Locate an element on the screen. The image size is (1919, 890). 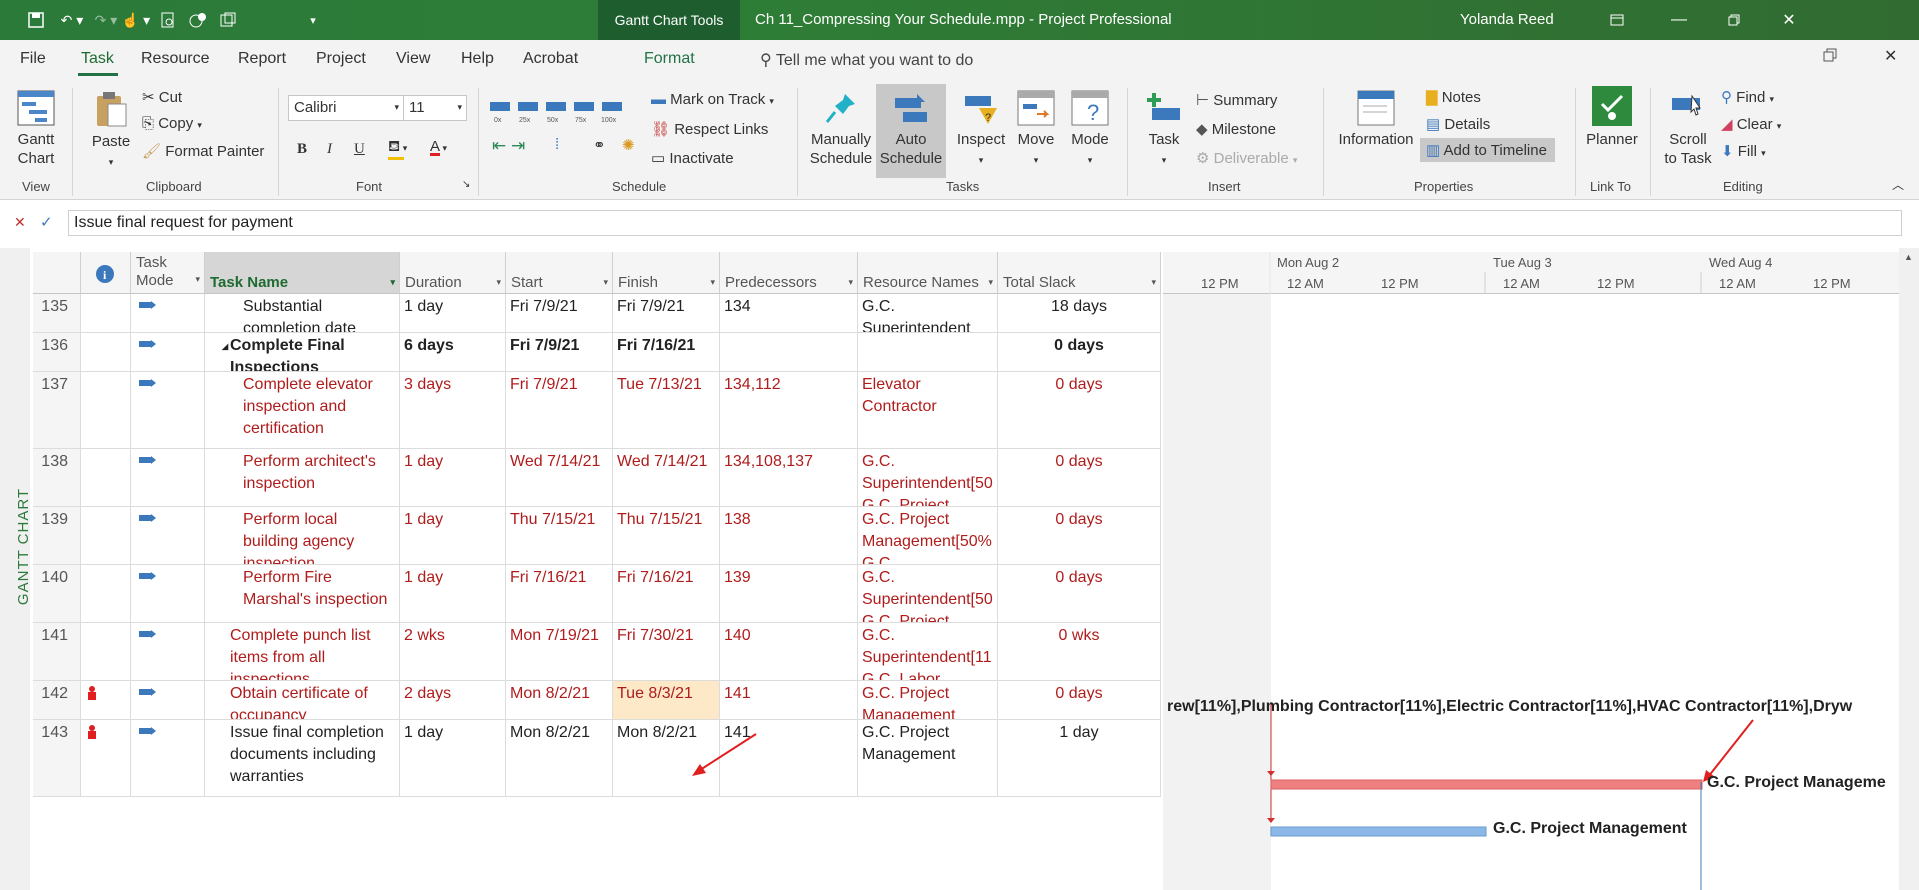
percent-0-button: 0x is located at coordinates (500, 113).